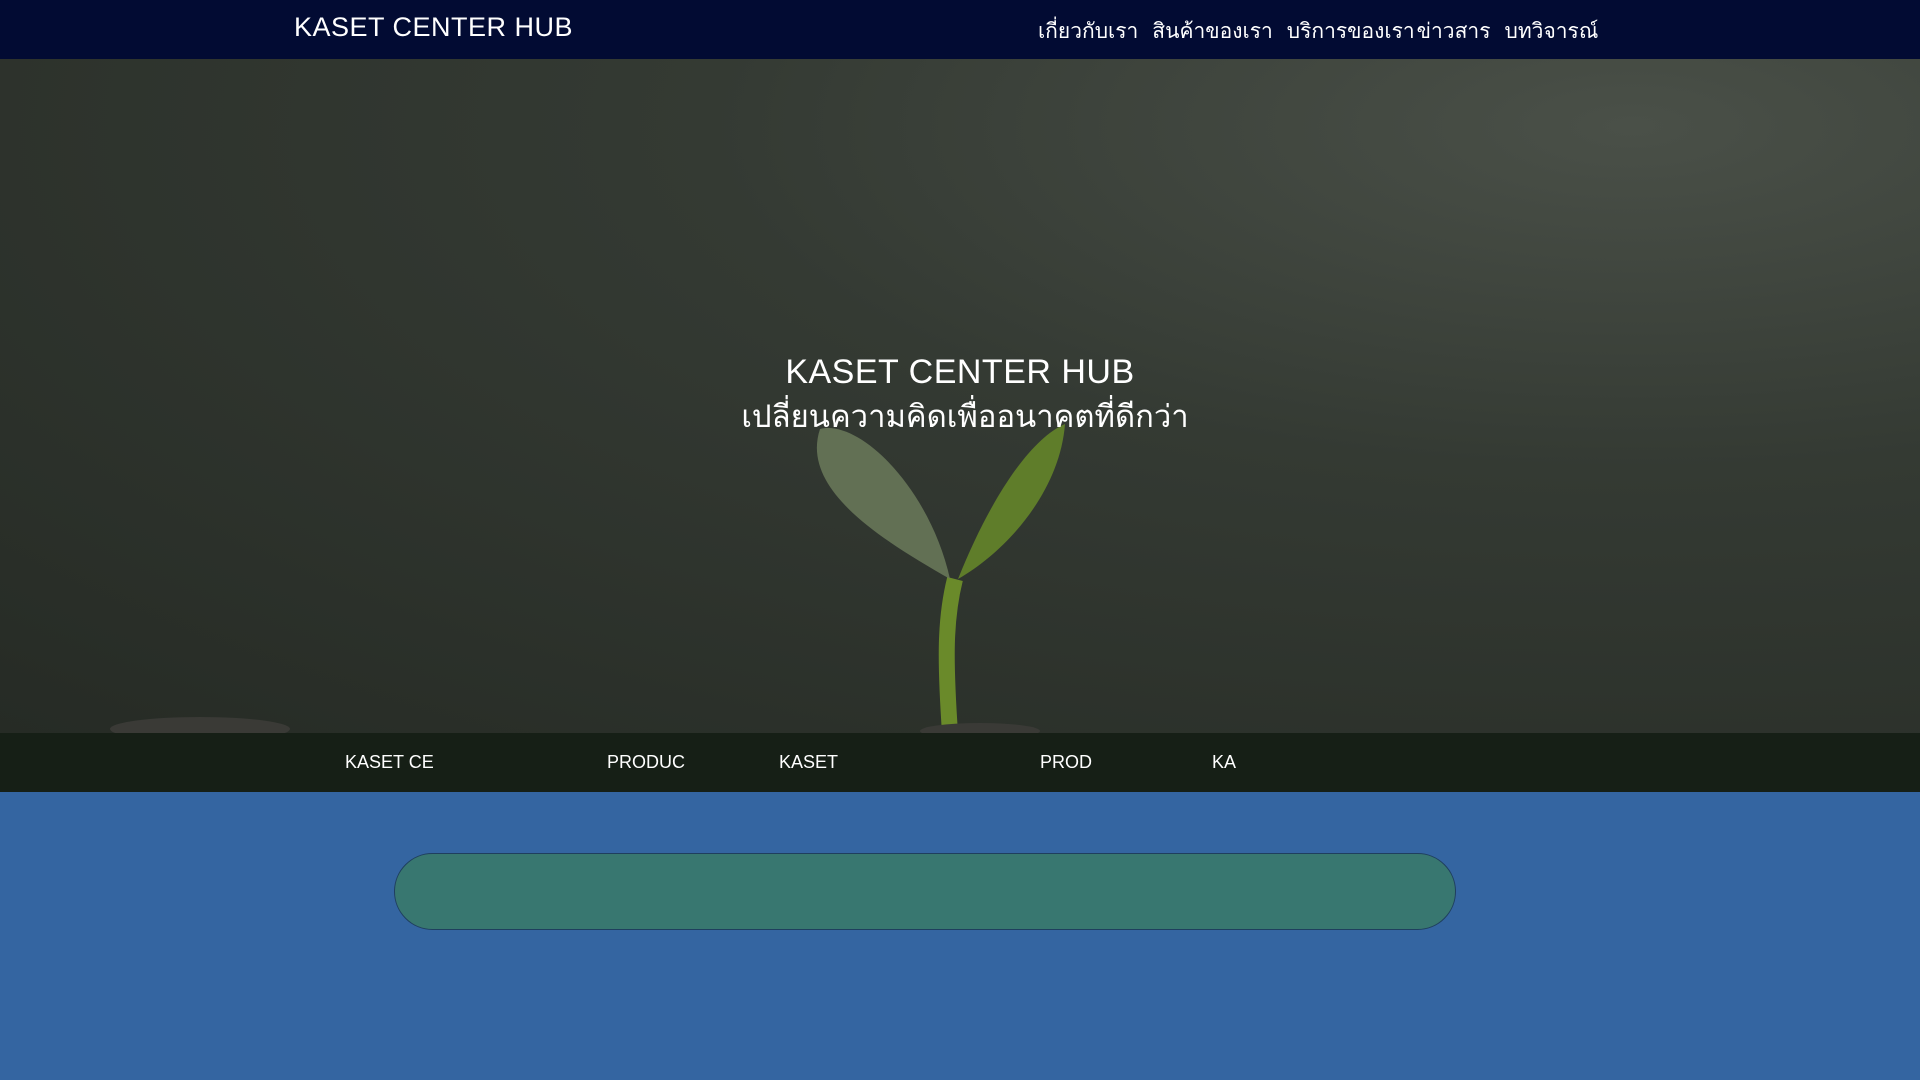 This screenshot has height=1080, width=1920. I want to click on nav-products: สินค้าของเรา, so click(1212, 31).